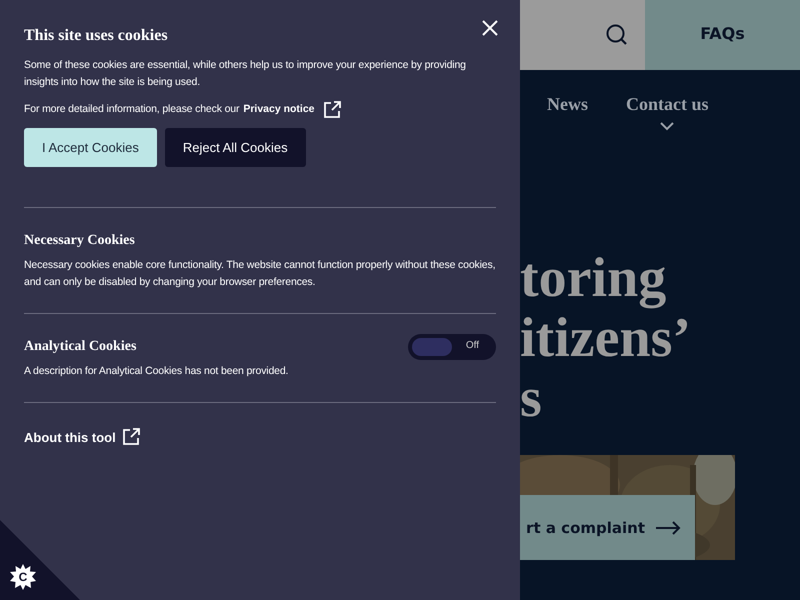 The height and width of the screenshot is (600, 800). What do you see at coordinates (96, 36) in the screenshot?
I see `panel-title: This site uses cookies` at bounding box center [96, 36].